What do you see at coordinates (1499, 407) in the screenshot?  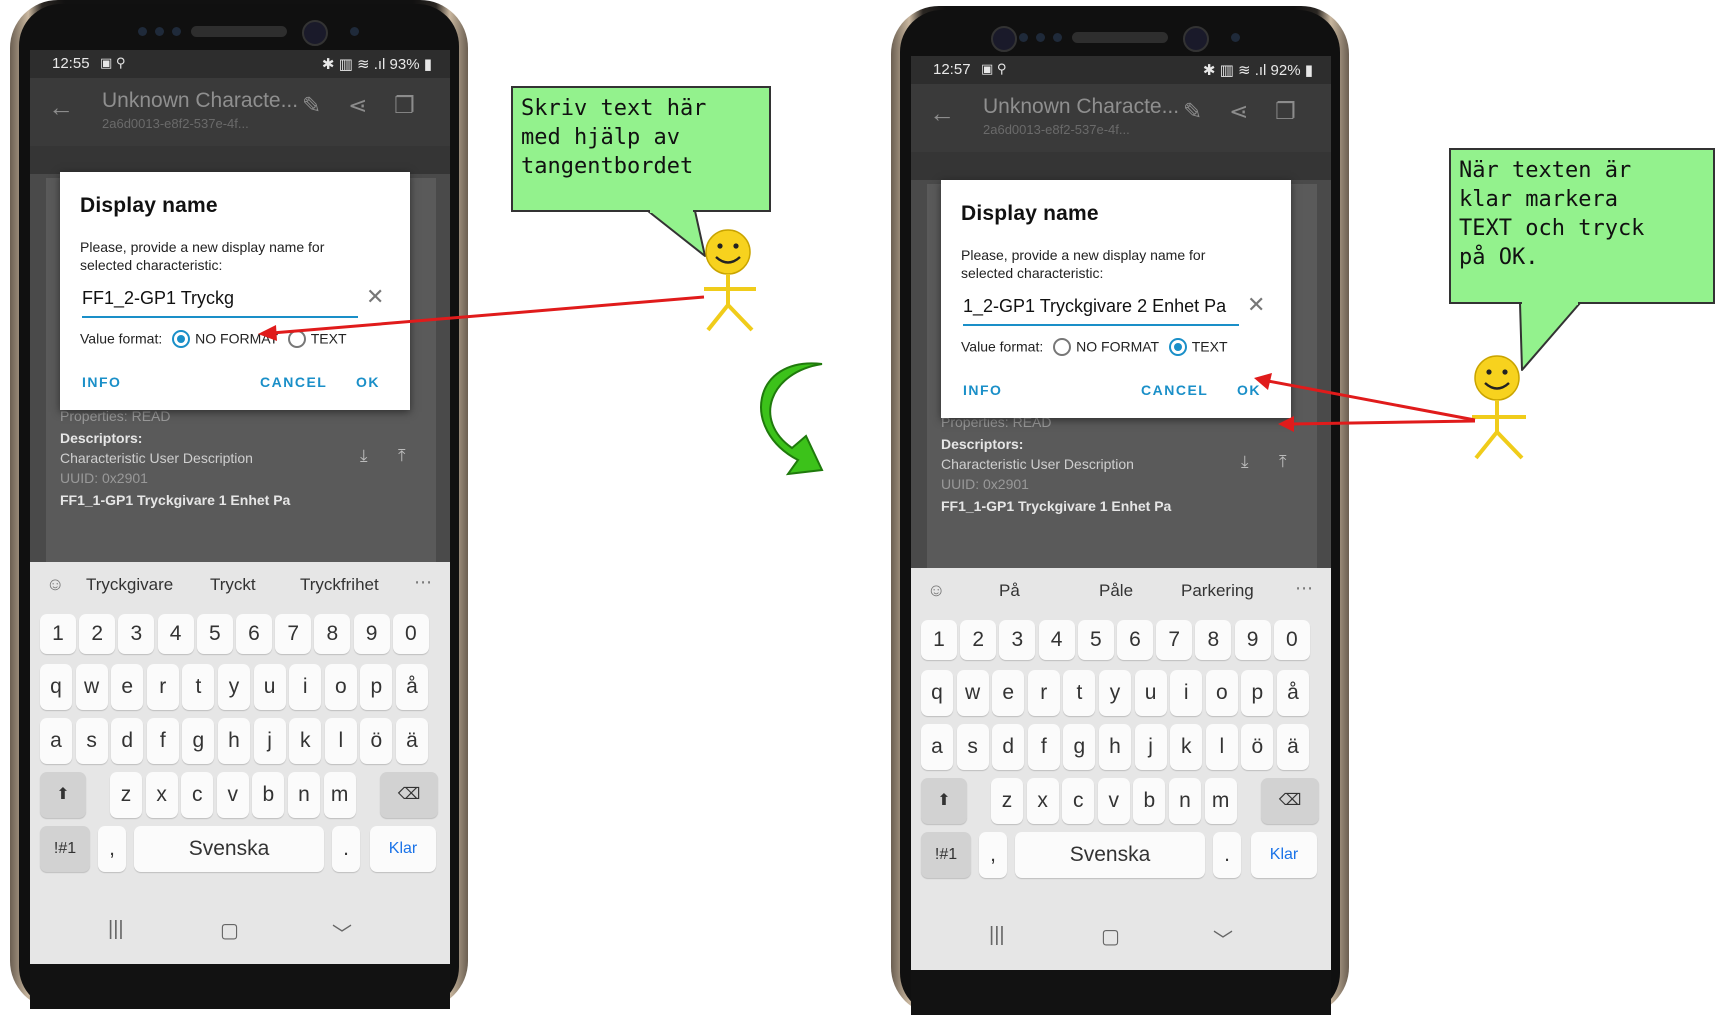 I see `smiley-figure-right` at bounding box center [1499, 407].